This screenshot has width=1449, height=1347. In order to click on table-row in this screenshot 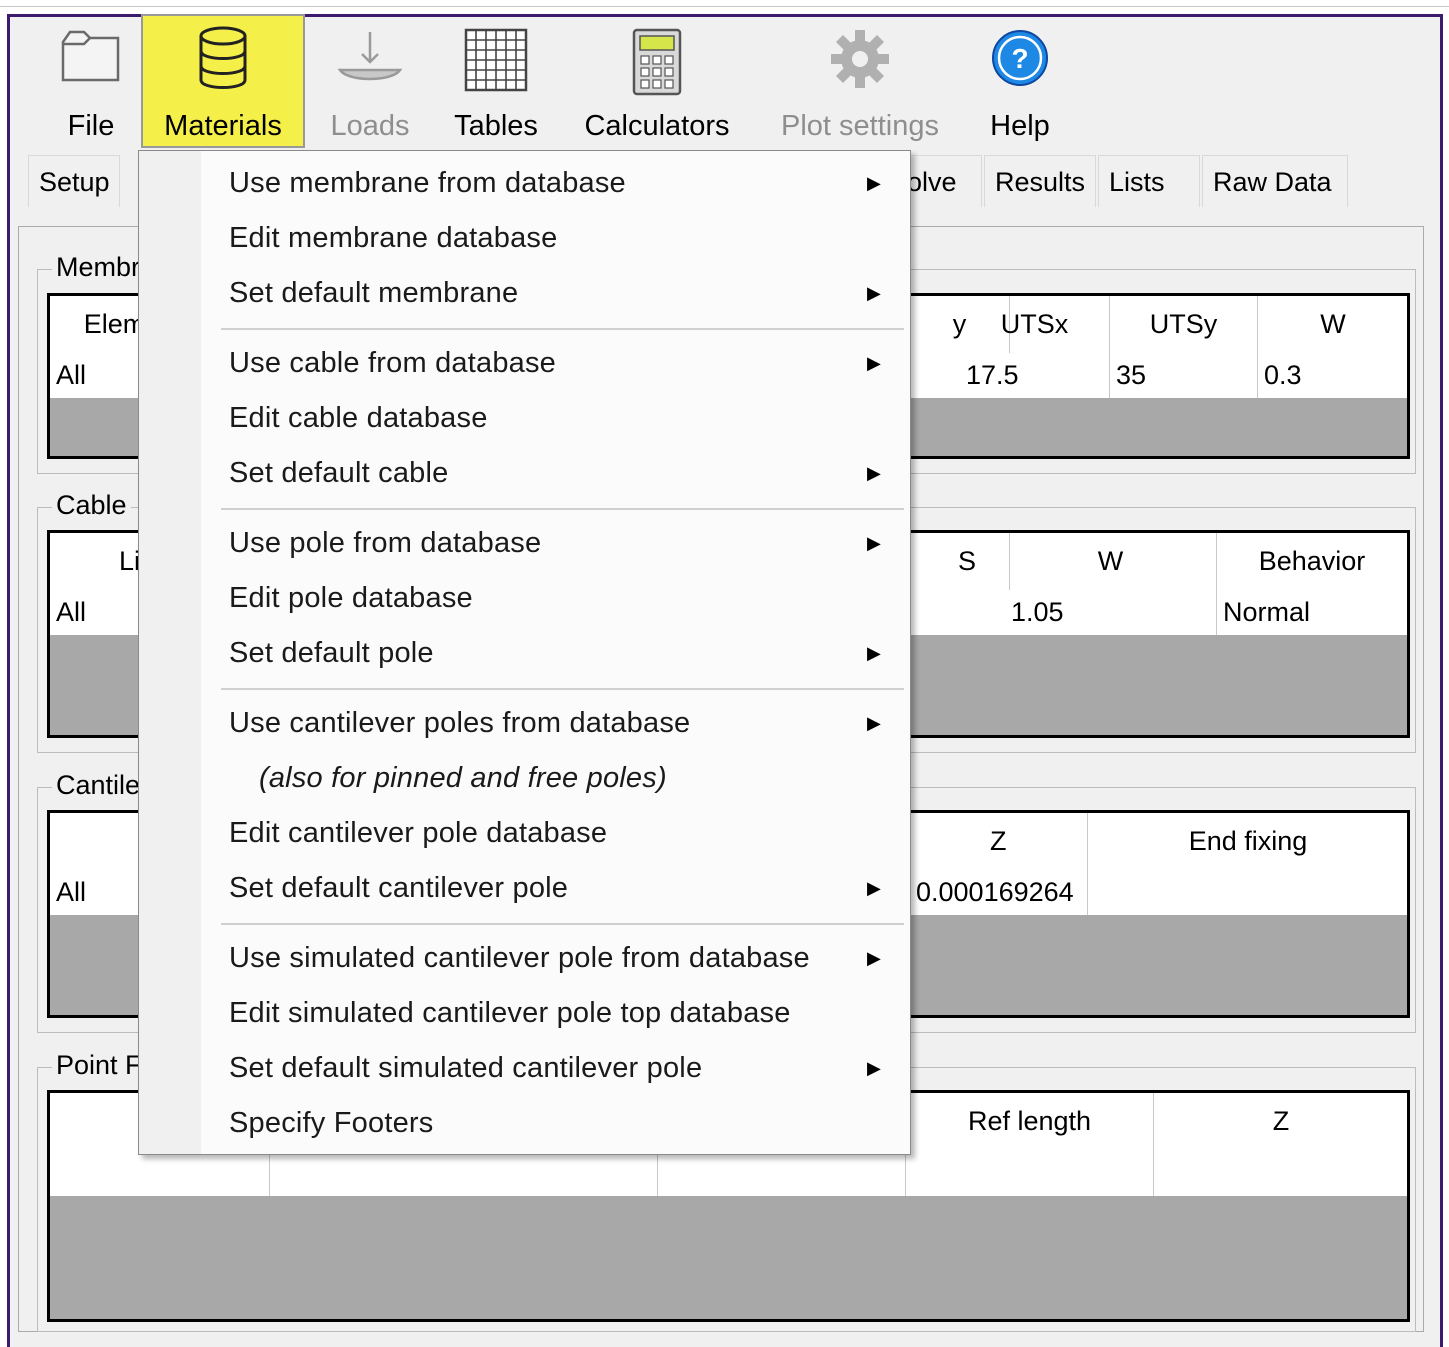, I will do `click(728, 1173)`.